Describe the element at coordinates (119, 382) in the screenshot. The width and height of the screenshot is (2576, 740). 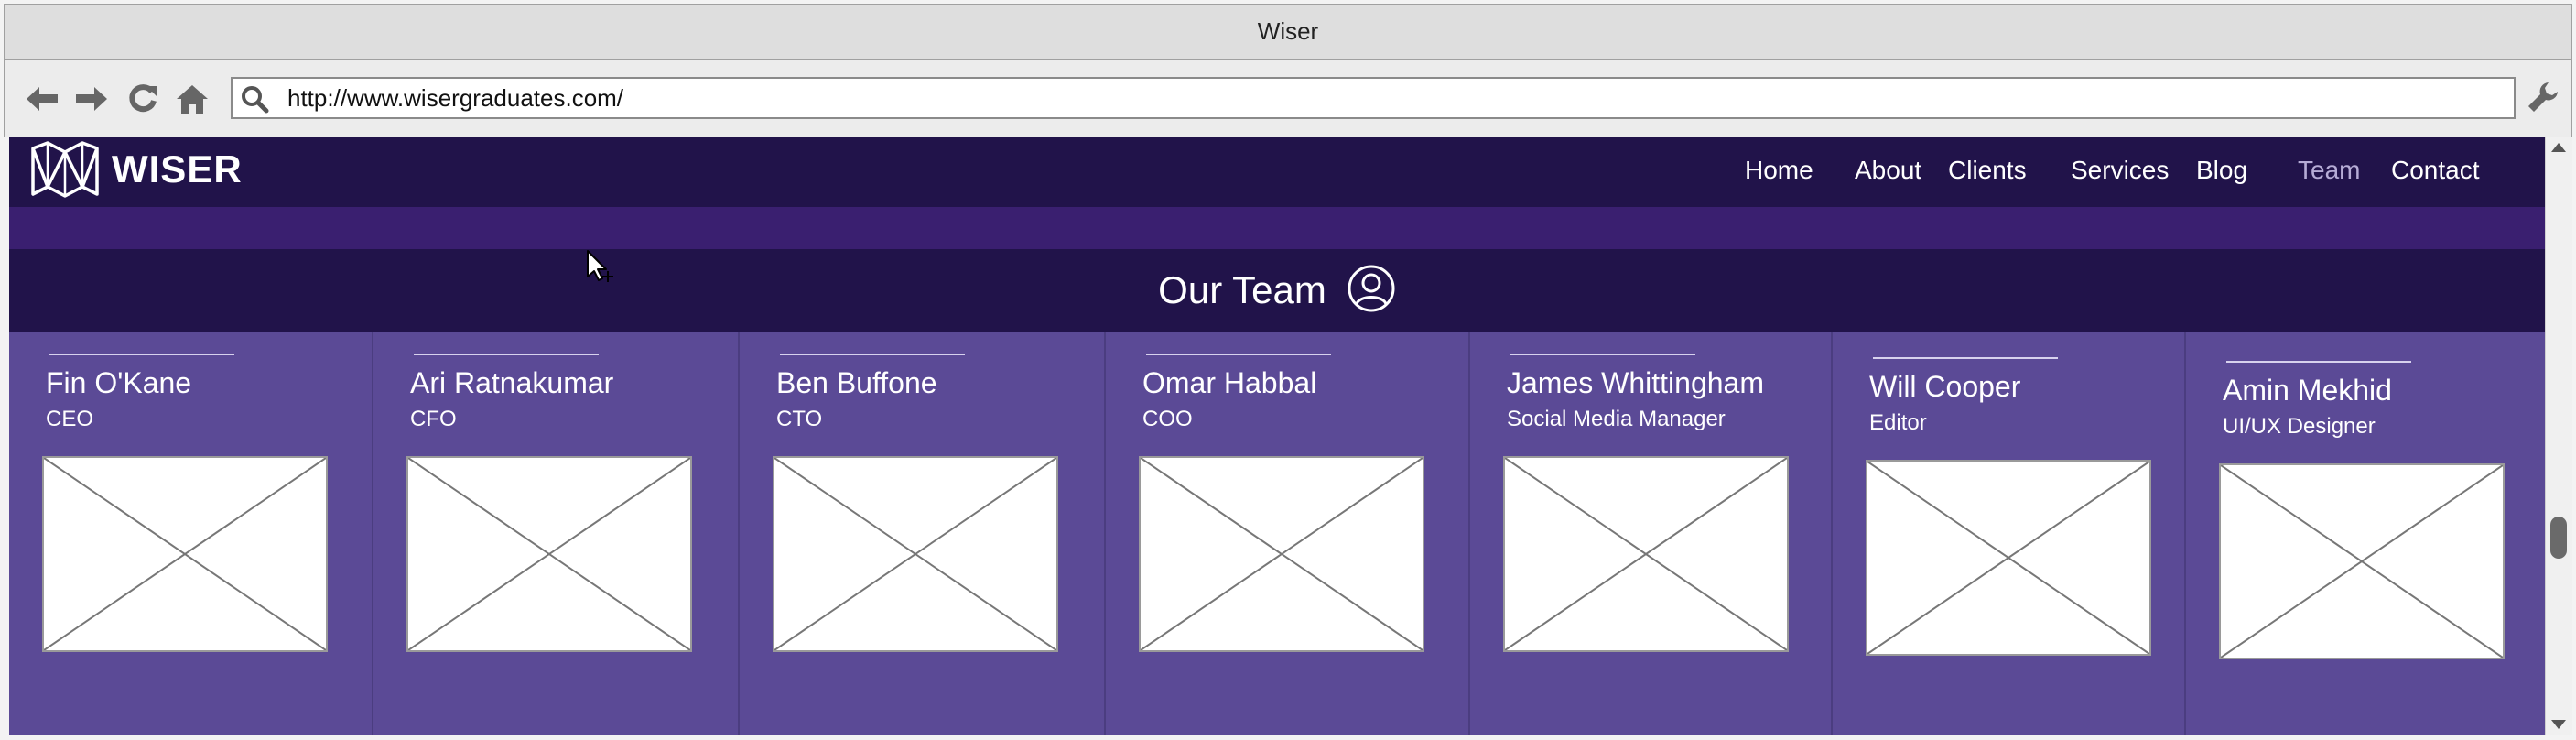
I see `member-name: Fin O'Kane` at that location.